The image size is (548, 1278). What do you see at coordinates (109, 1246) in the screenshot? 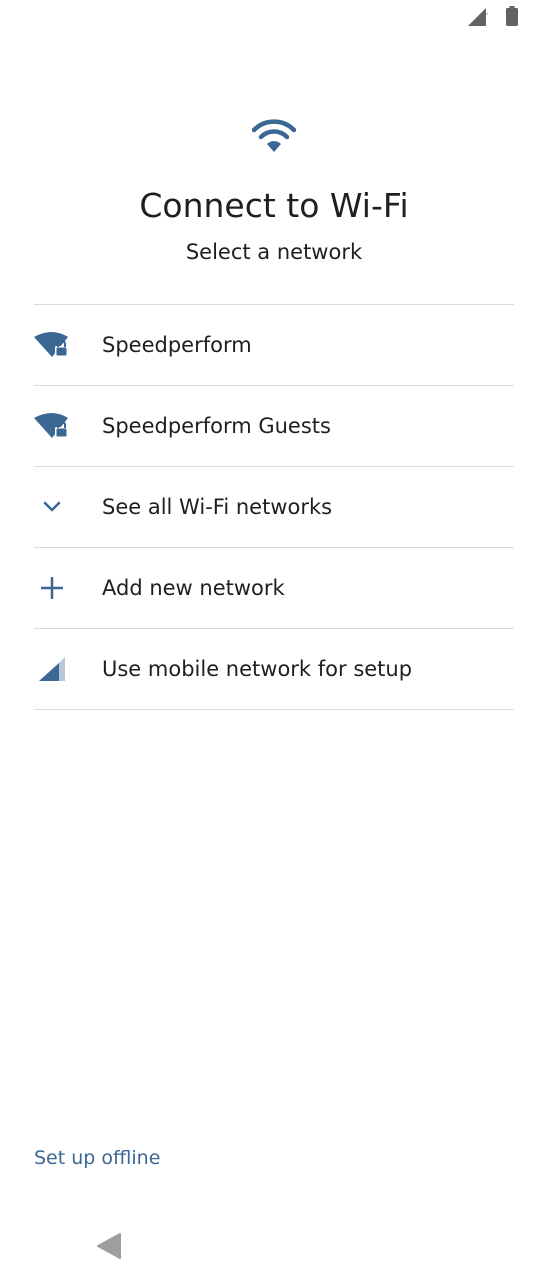
I see `back-triangle-icon` at bounding box center [109, 1246].